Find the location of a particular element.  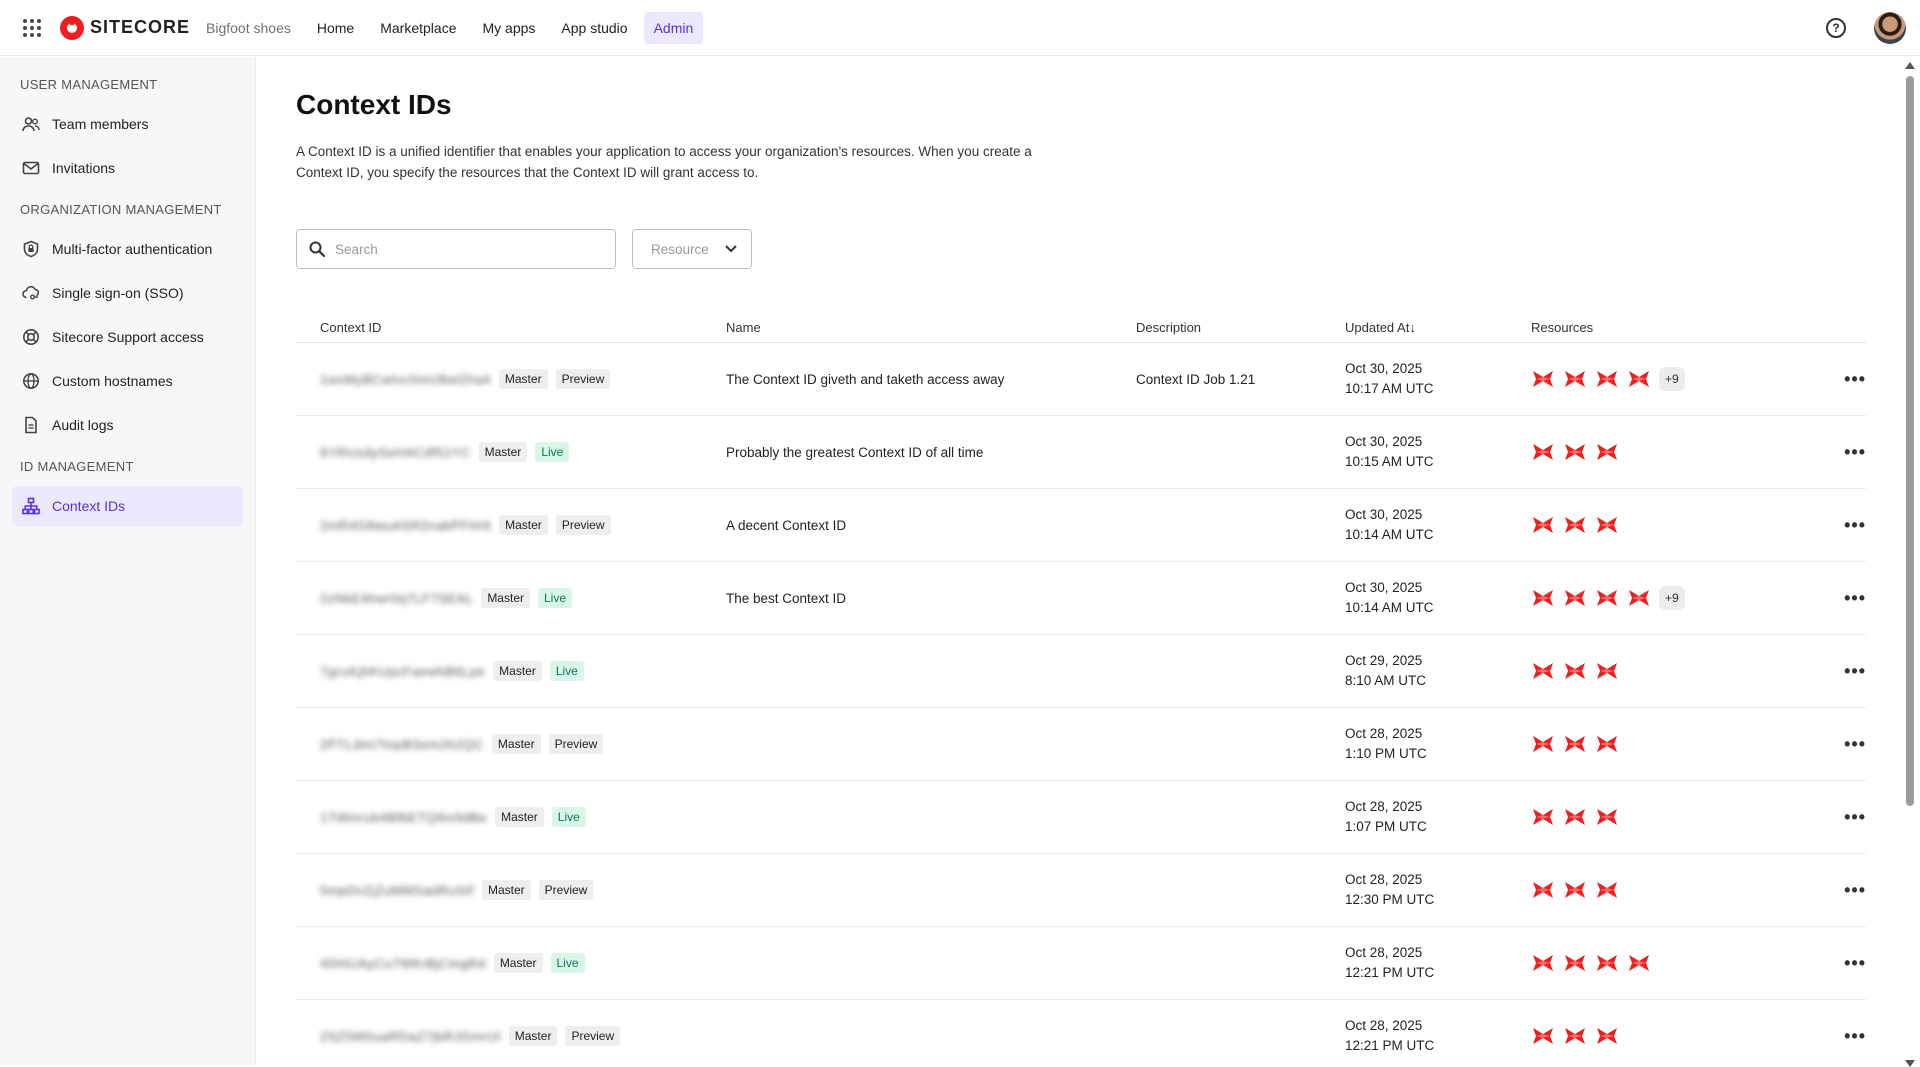

updated-date: Oct 28, 2025 is located at coordinates (1384, 733).